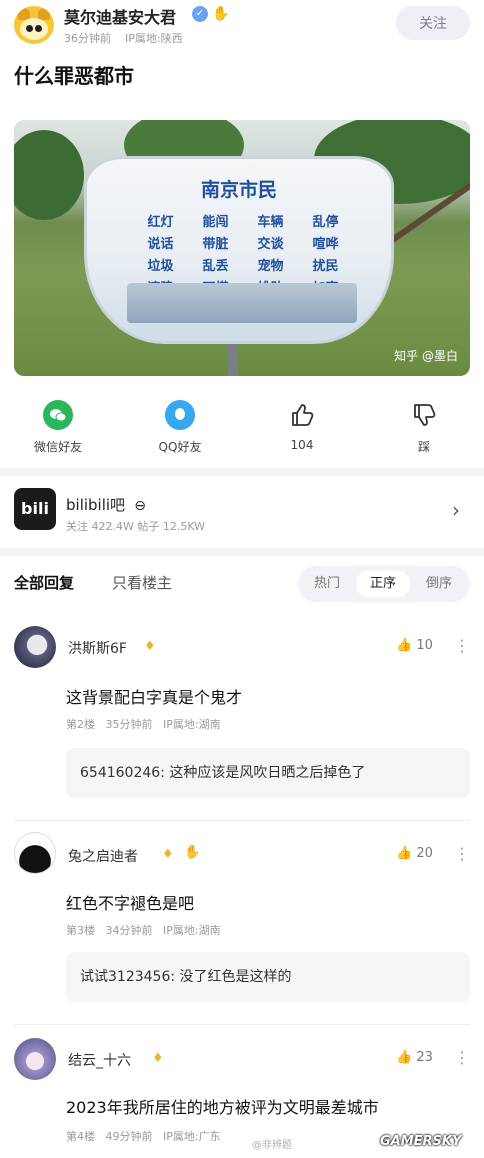 The width and height of the screenshot is (484, 1158). Describe the element at coordinates (270, 222) in the screenshot. I see `sign-word: 车辆` at that location.